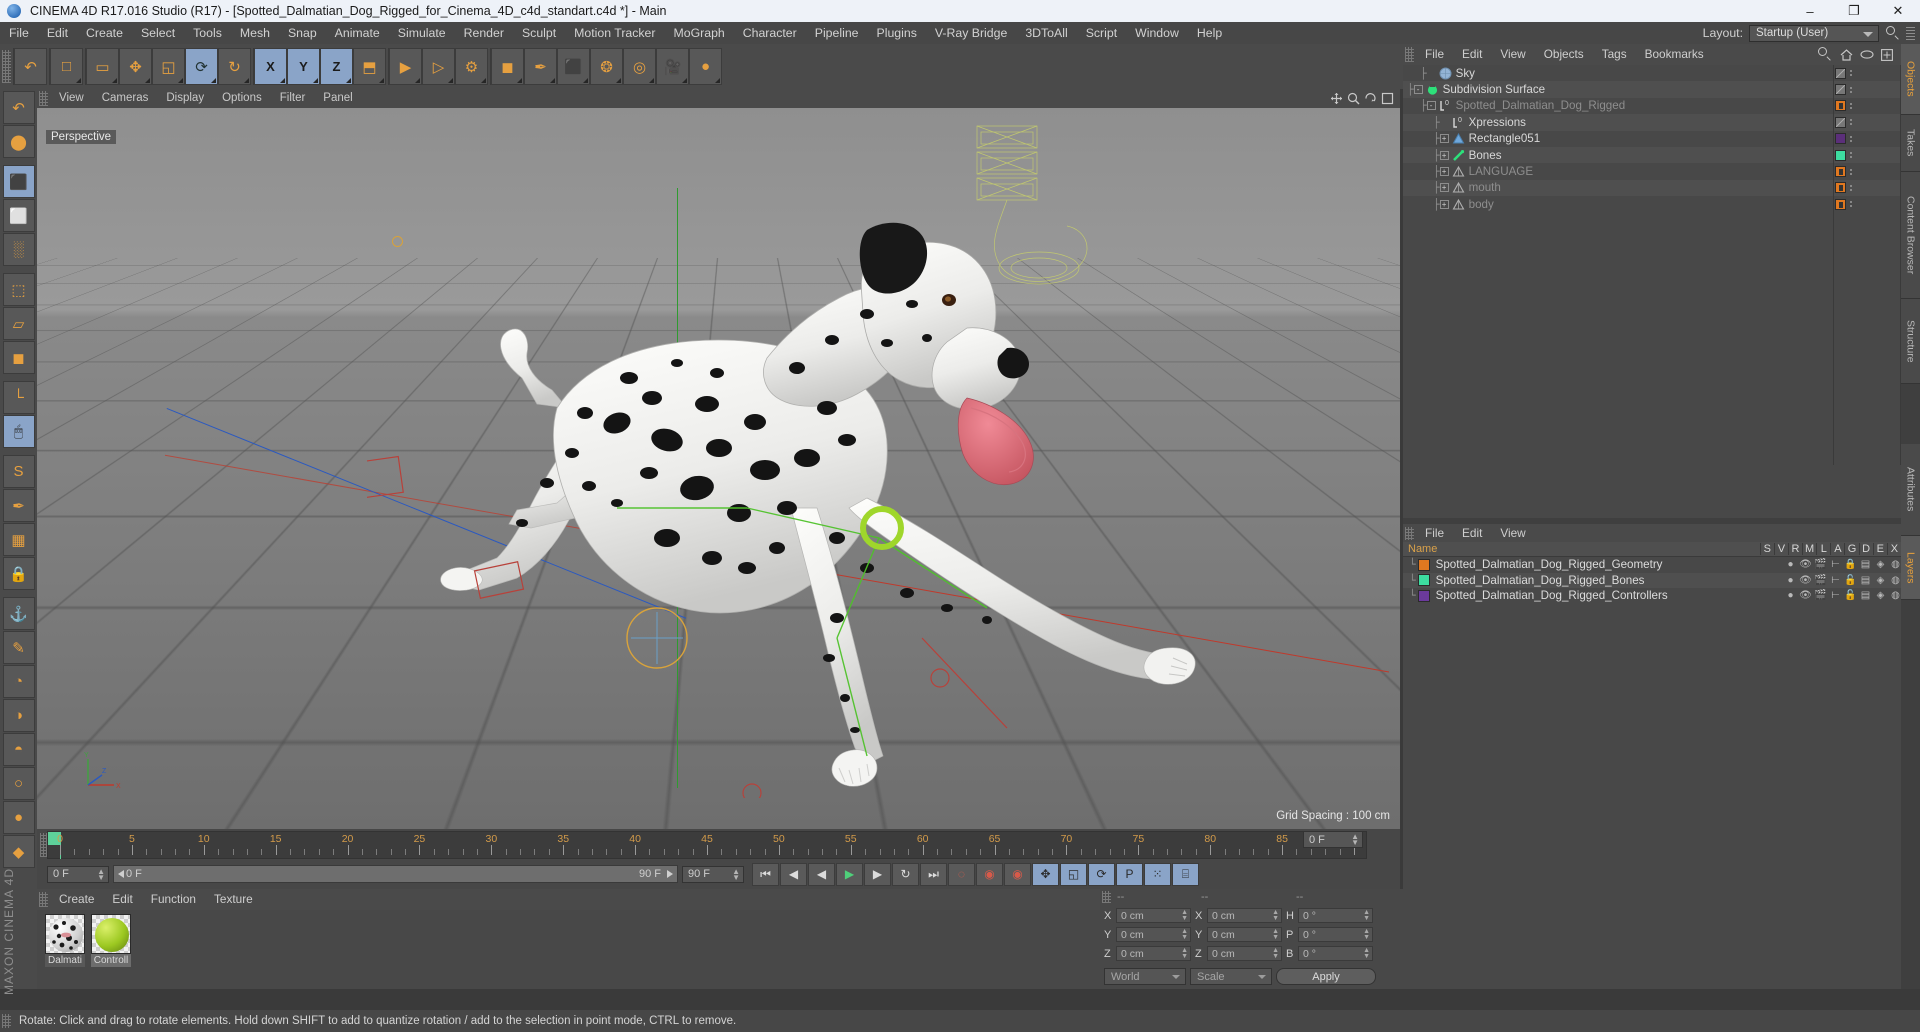  I want to click on viewport-menu-panel: Panel, so click(337, 98).